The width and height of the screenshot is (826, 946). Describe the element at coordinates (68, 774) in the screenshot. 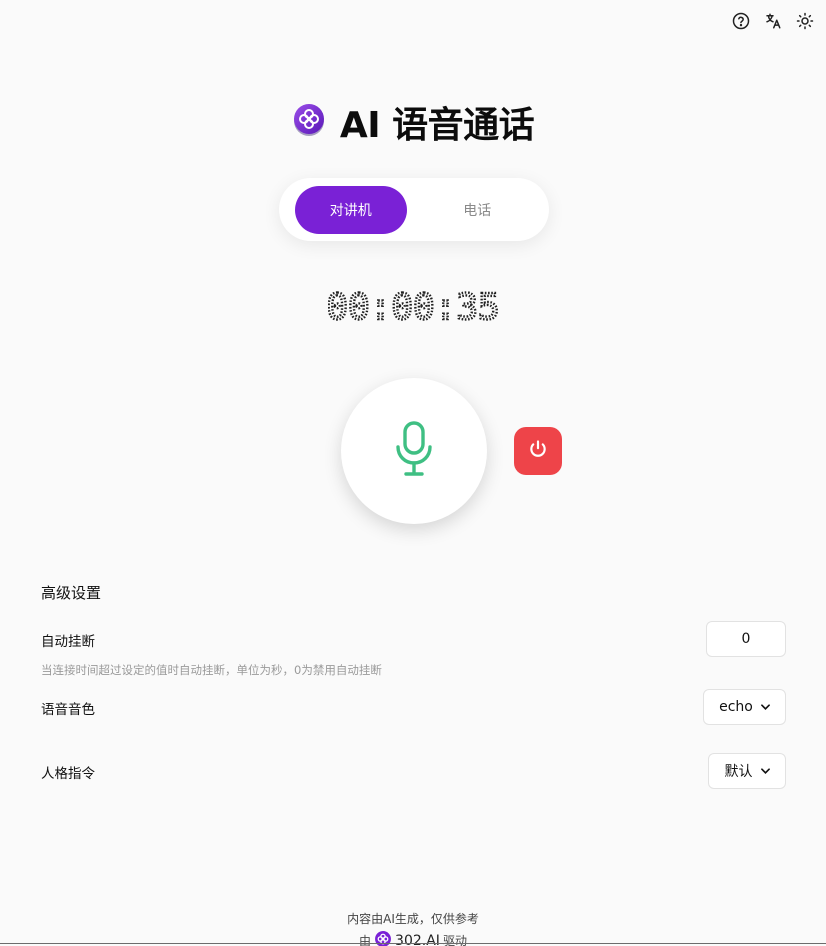

I see `persona-label: 人格指令` at that location.